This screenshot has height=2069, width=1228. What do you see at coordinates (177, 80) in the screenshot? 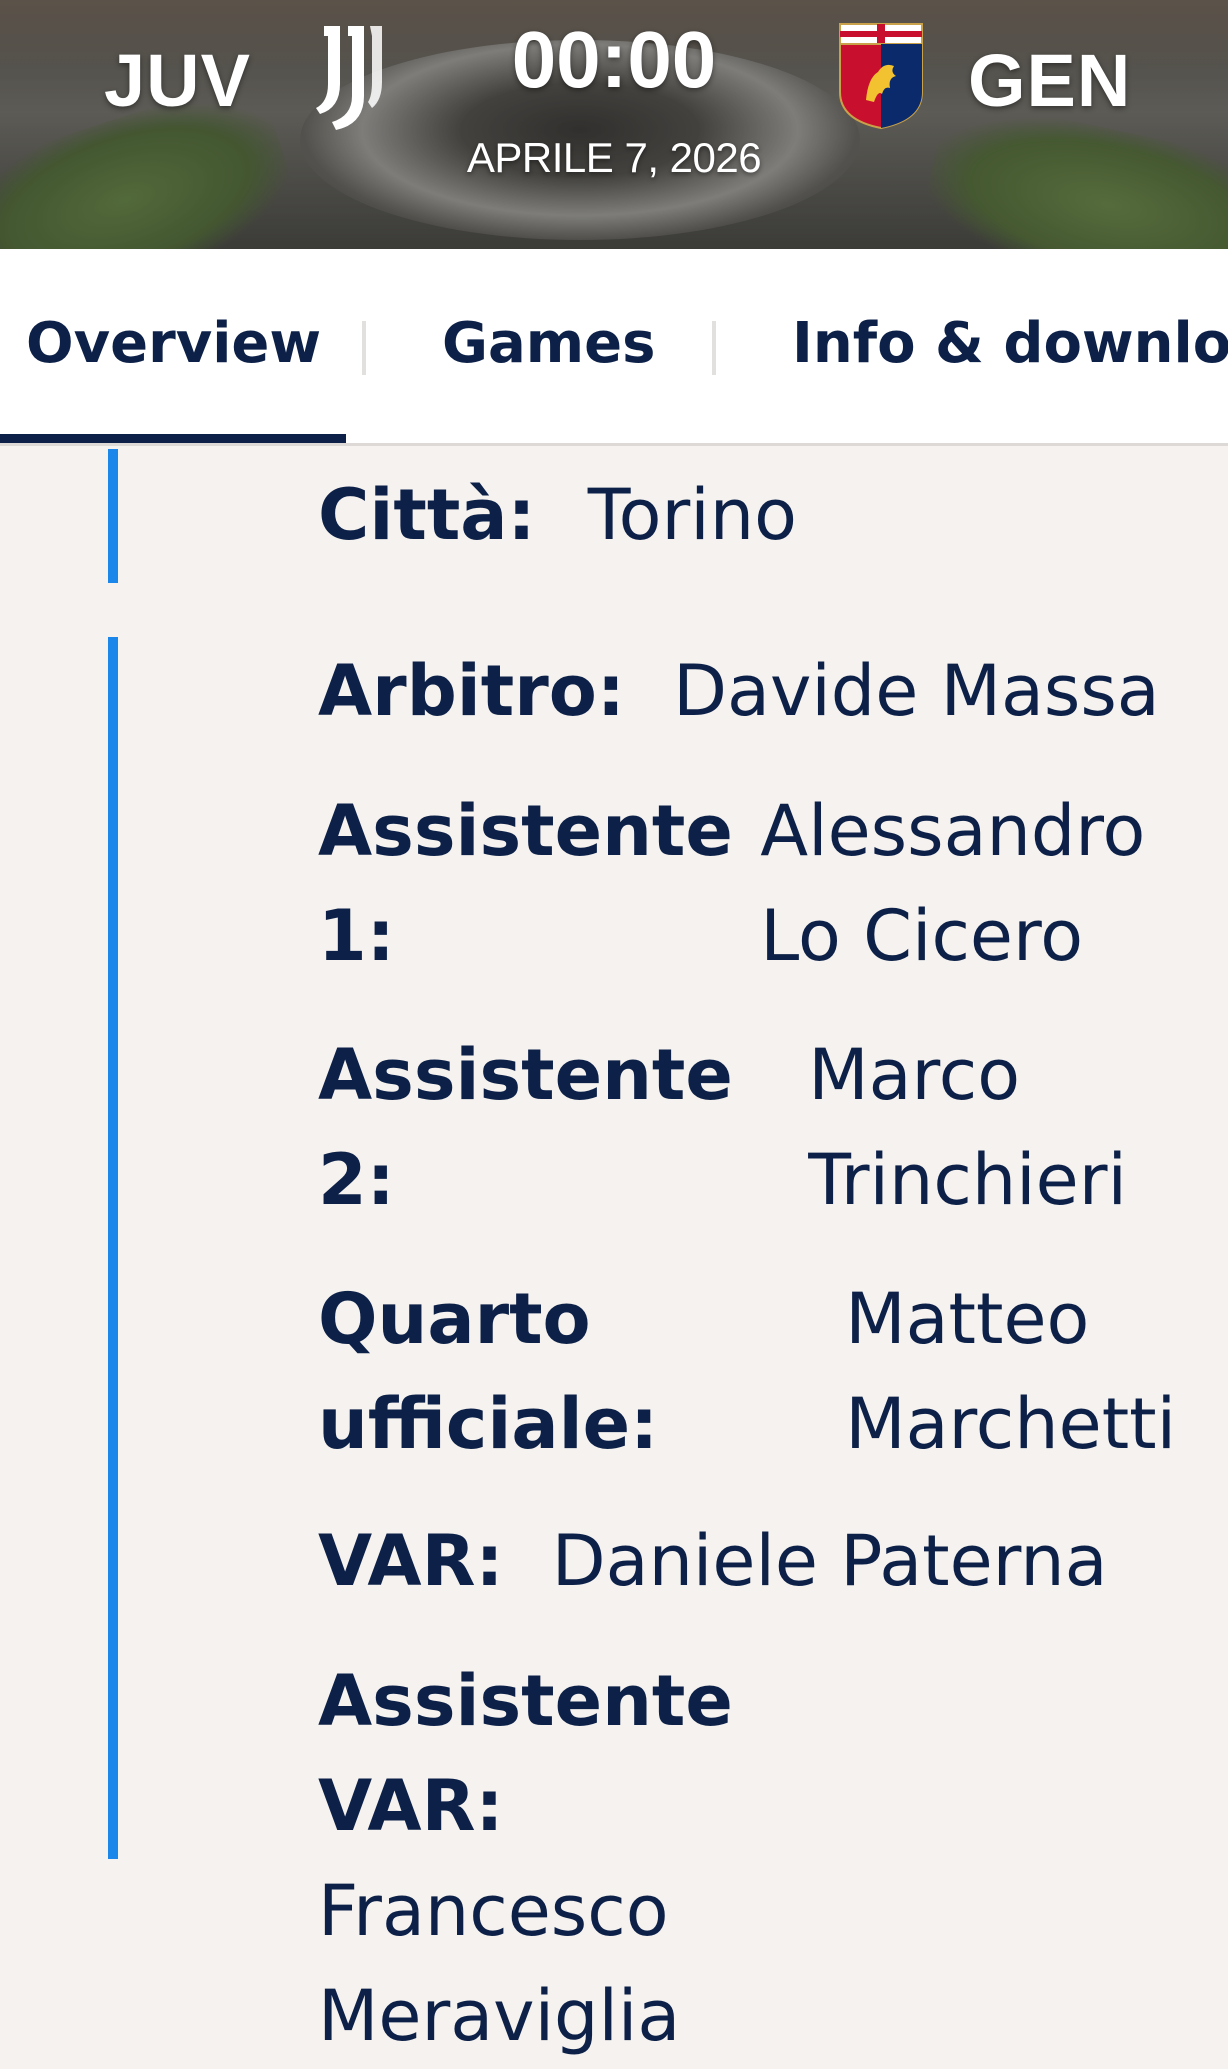
I see `home-team-code: JUV` at bounding box center [177, 80].